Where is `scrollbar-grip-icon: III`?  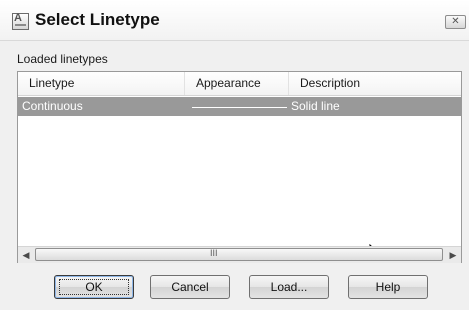 scrollbar-grip-icon: III is located at coordinates (214, 253).